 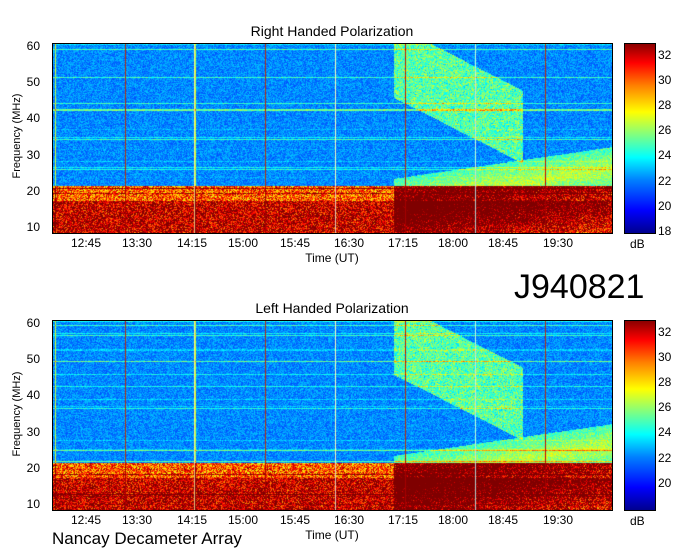 I want to click on x-axis-label-left: Time (UT), so click(x=332, y=535).